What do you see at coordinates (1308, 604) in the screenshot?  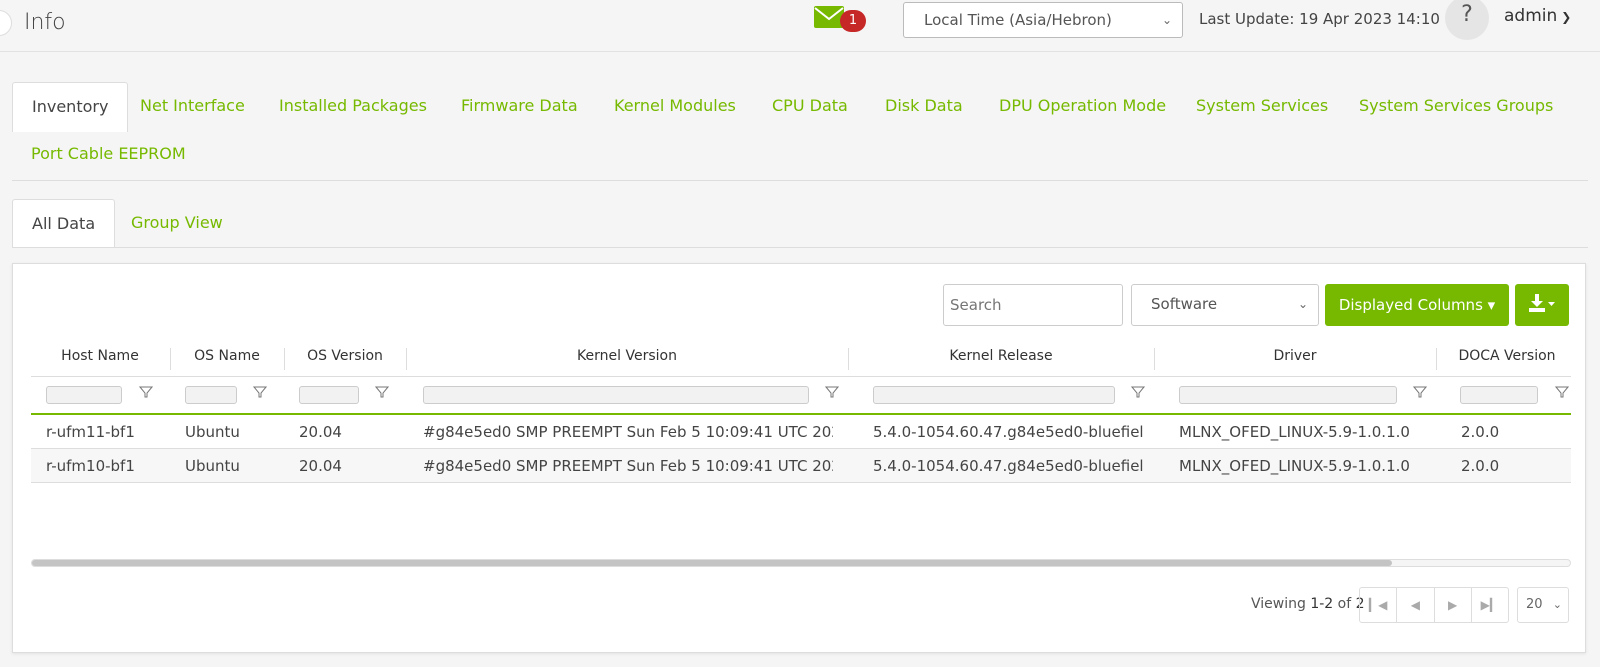 I see `viewing-text: Viewing 1-2 of 2` at bounding box center [1308, 604].